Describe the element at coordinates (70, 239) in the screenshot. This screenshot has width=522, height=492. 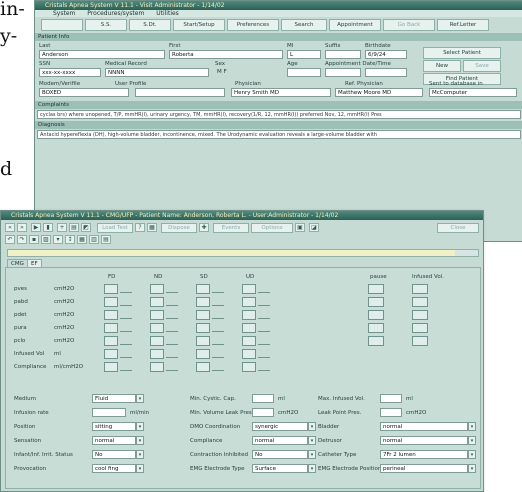
I see `scale-icon: ↕` at that location.